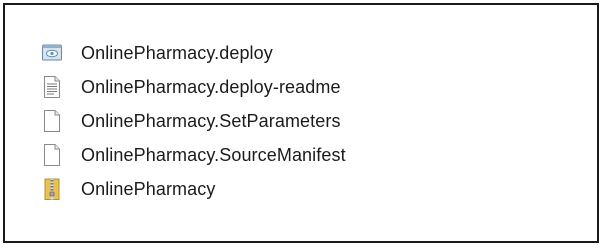 This screenshot has width=605, height=249. I want to click on file-item-setparameters: OnlinePharmacy.SetParameters, so click(193, 121).